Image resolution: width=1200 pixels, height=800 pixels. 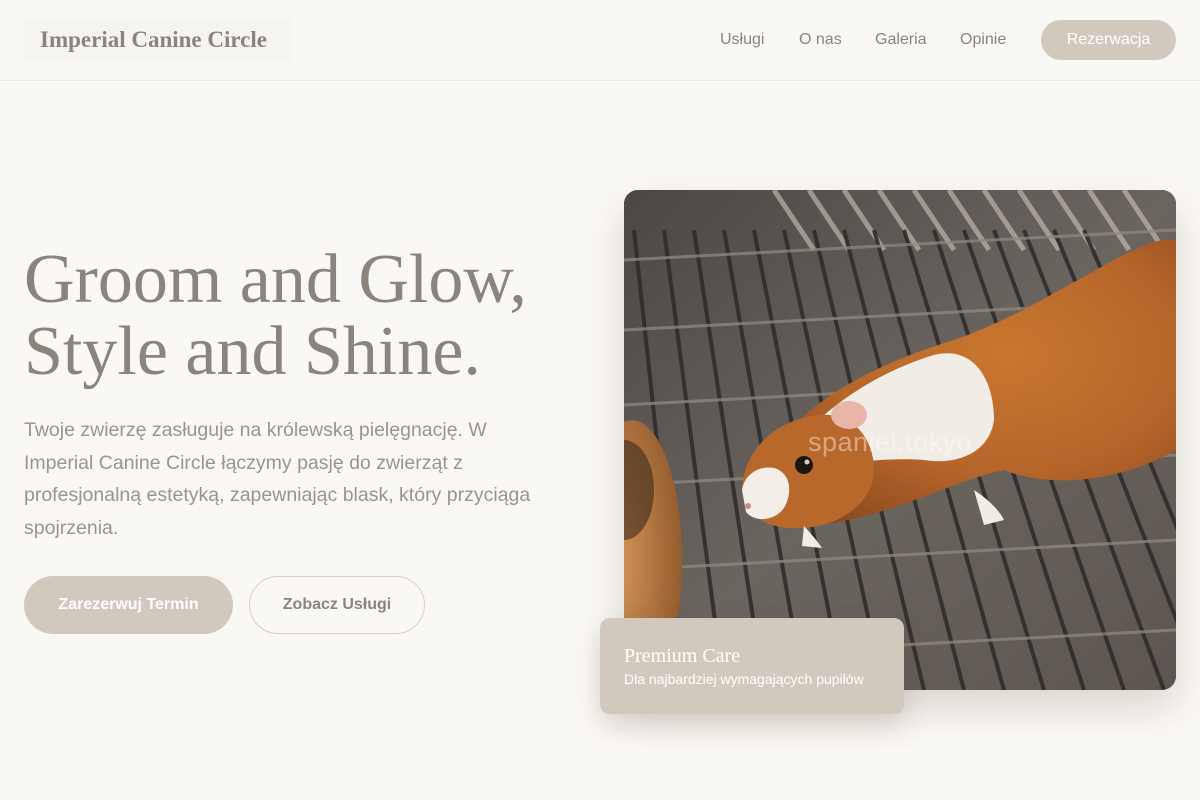 What do you see at coordinates (901, 40) in the screenshot?
I see `nav-link-galeria: Galeria` at bounding box center [901, 40].